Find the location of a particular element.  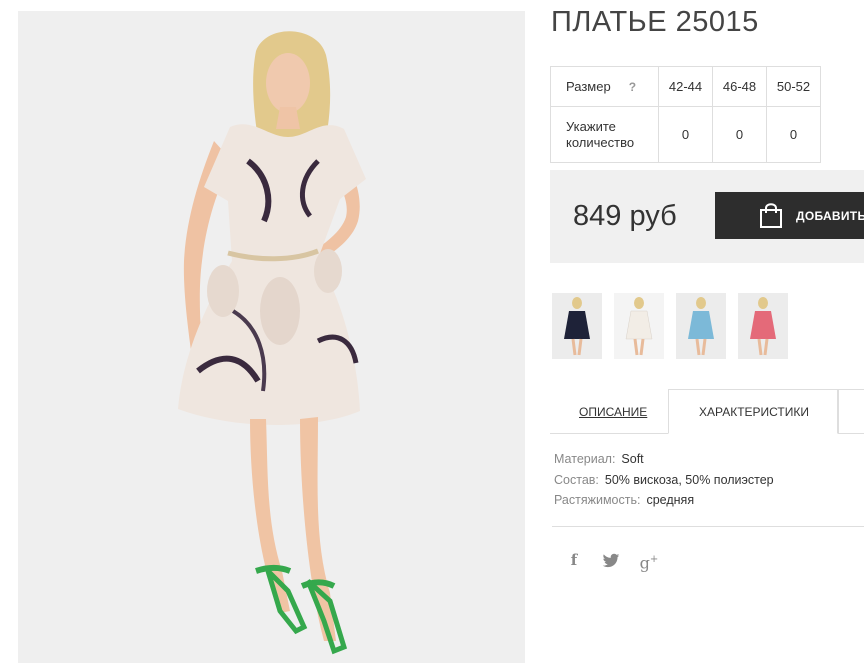

tab-characteristics: ХАРАКТЕРИСТИКИ is located at coordinates (753, 411).